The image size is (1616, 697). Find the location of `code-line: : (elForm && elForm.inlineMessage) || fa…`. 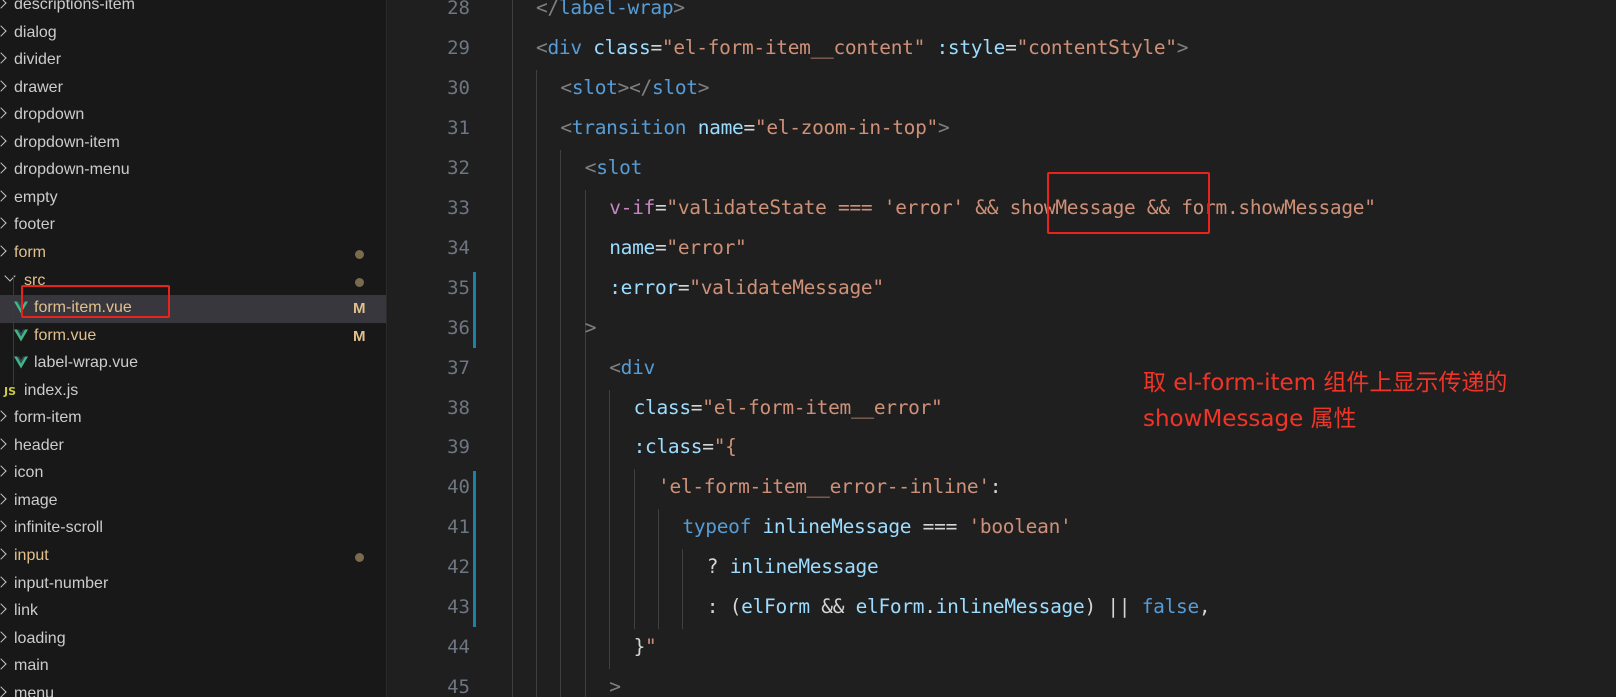

code-line: : (elForm && elForm.inlineMessage) || fa… is located at coordinates (959, 606).